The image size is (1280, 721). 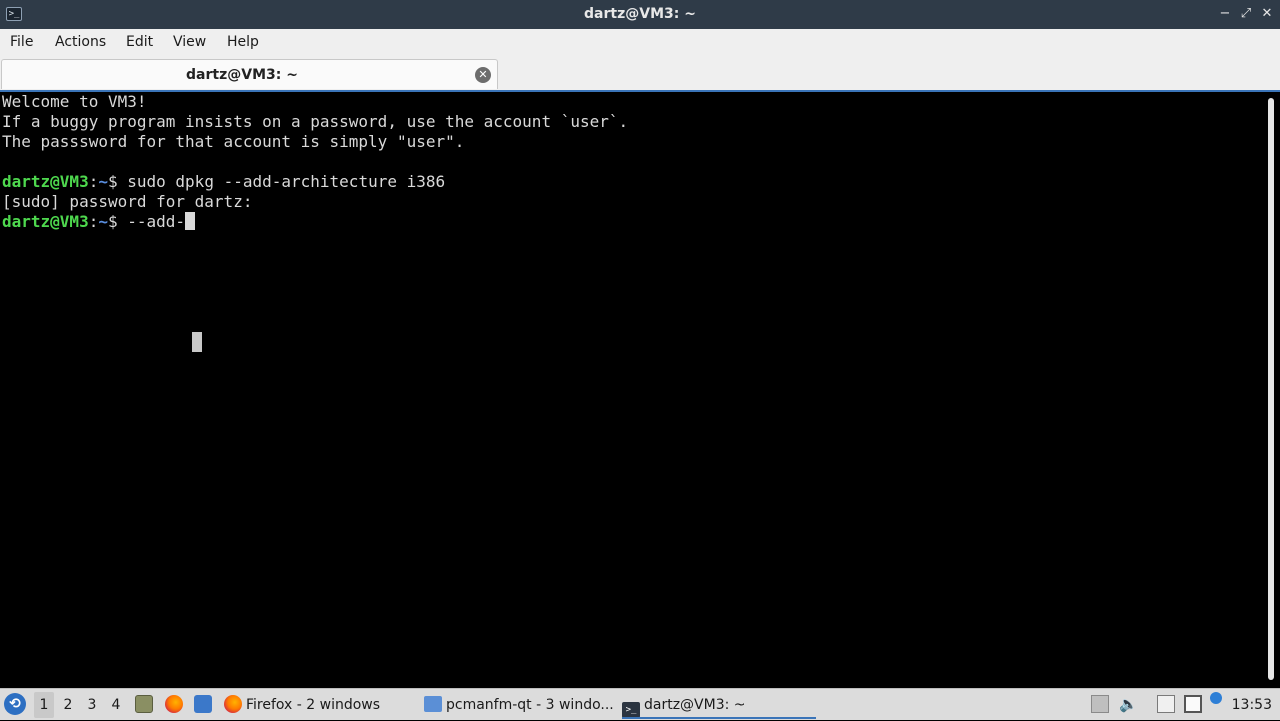 I want to click on clock: 13:53, so click(x=1252, y=705).